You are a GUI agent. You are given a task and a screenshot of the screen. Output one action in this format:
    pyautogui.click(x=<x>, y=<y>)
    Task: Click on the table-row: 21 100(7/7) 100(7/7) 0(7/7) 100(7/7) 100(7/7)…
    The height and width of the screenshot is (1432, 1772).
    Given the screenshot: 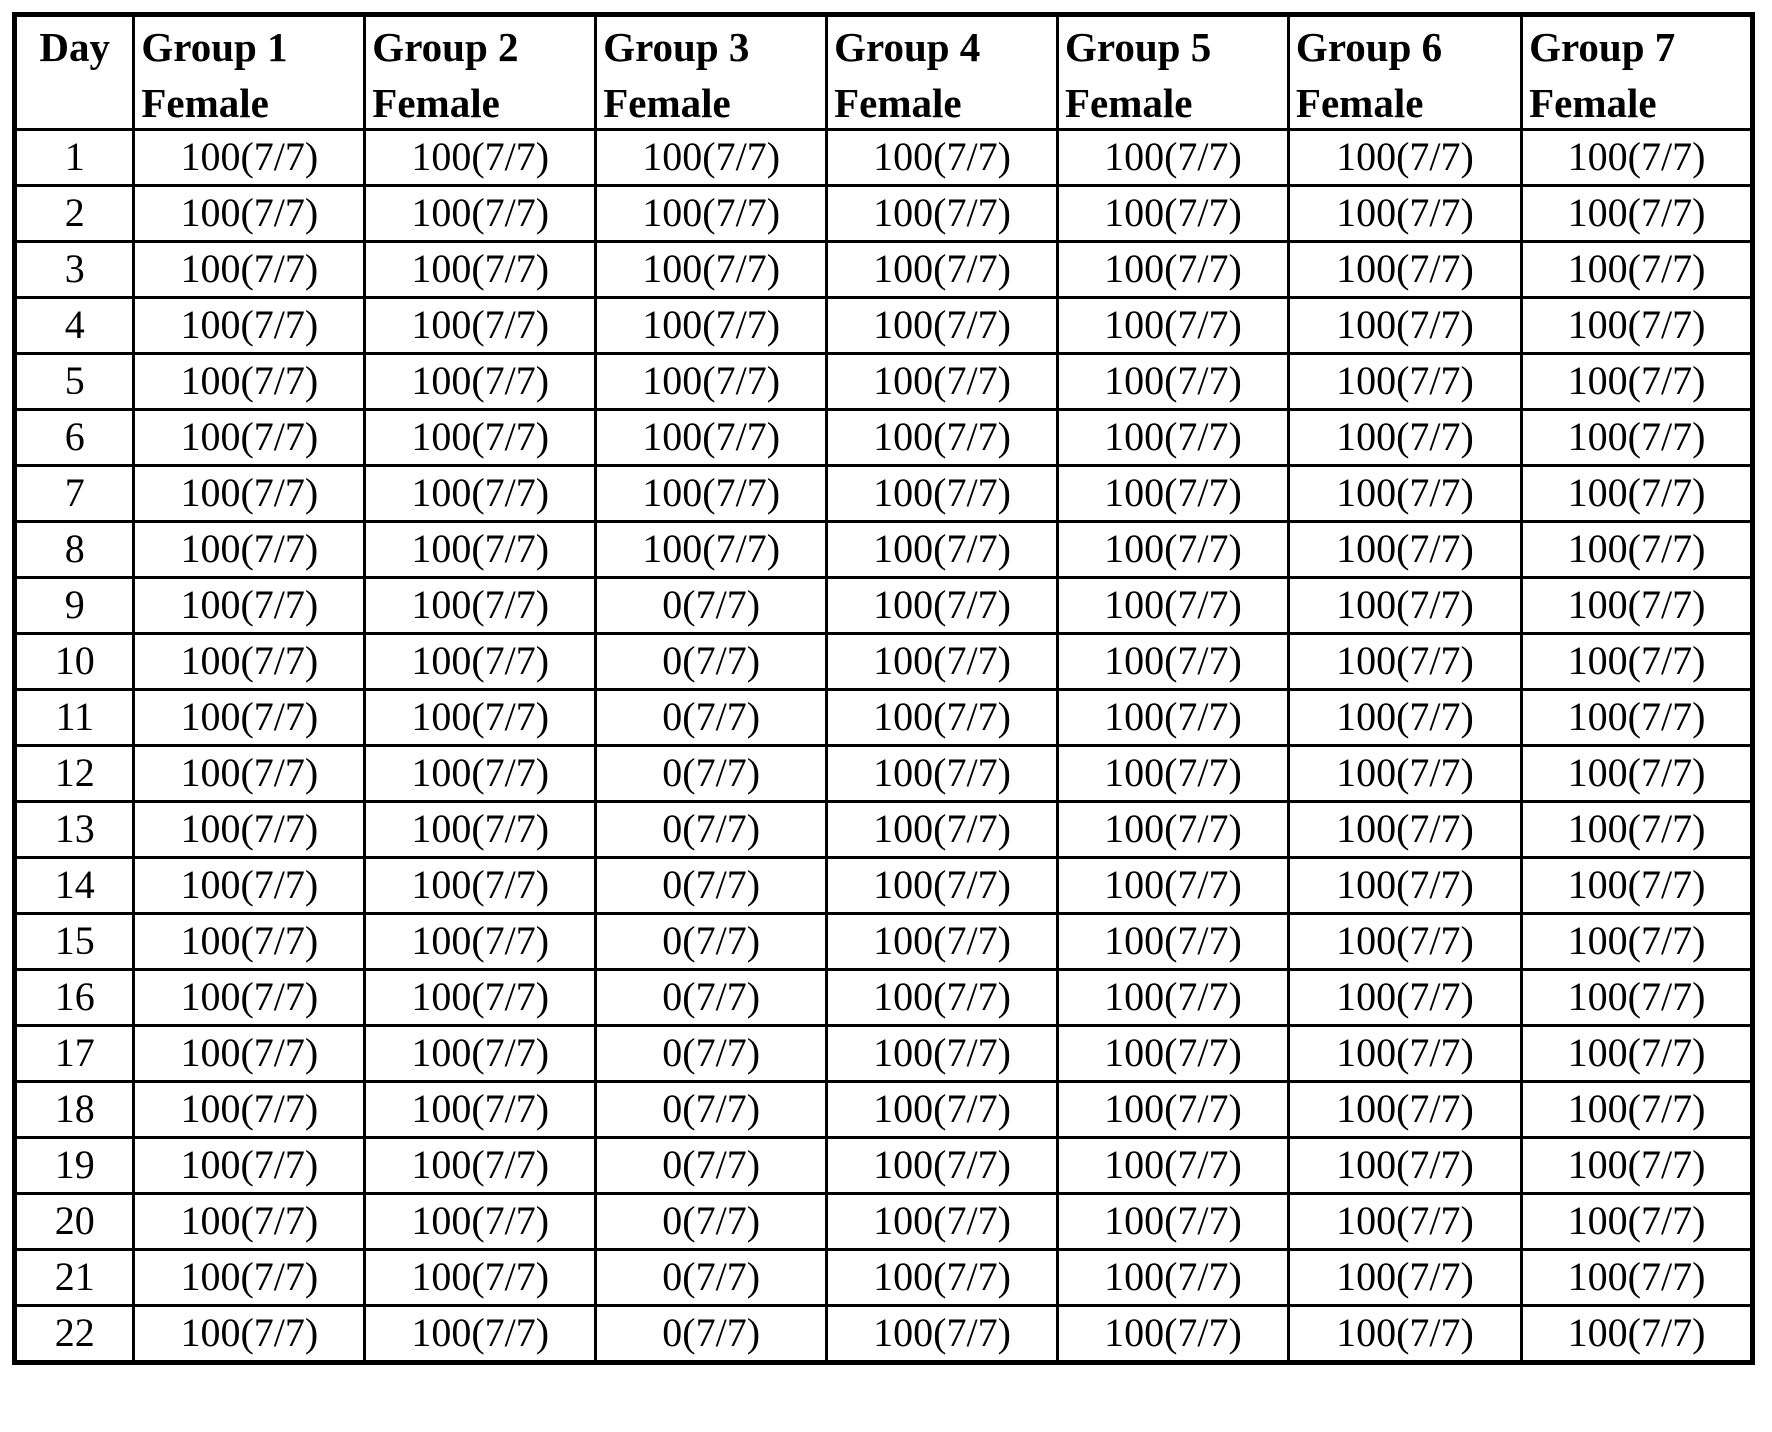 What is the action you would take?
    pyautogui.click(x=883, y=1277)
    